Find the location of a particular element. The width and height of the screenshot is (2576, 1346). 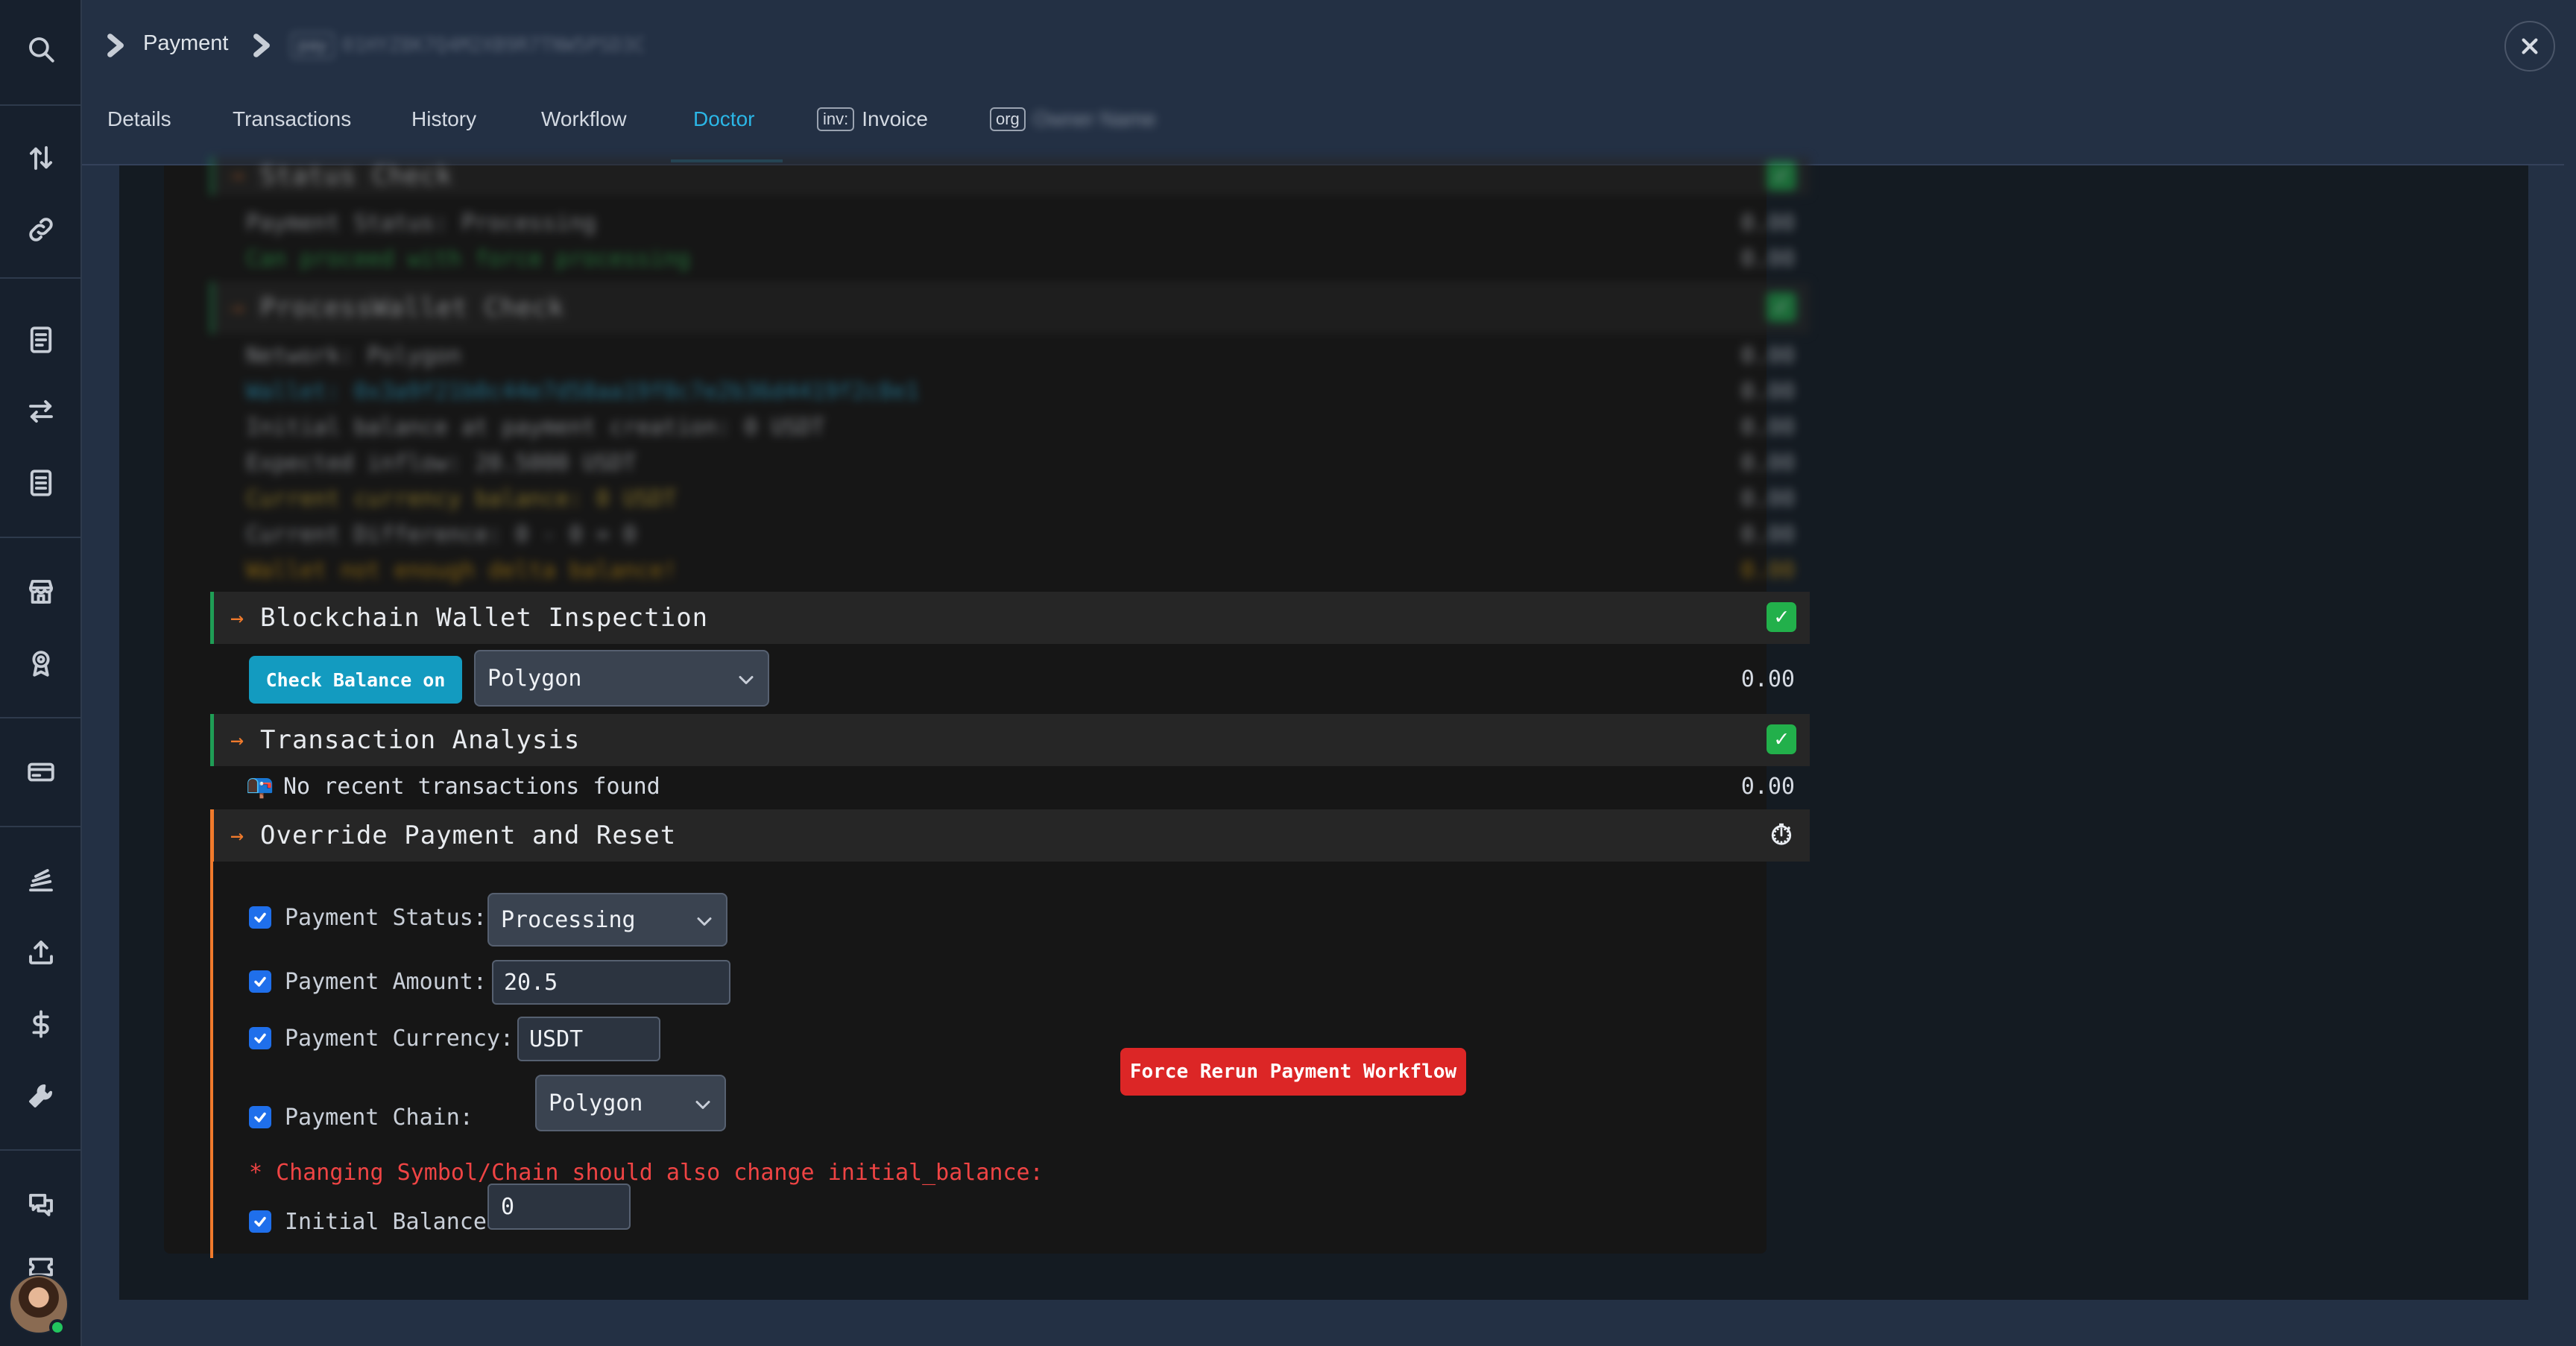

tab-invoice-label: Invoice is located at coordinates (895, 118).